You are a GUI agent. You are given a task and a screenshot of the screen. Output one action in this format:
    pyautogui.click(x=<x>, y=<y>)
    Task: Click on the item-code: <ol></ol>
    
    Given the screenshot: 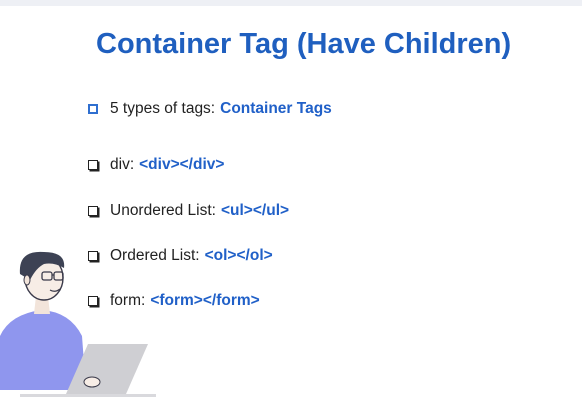 What is the action you would take?
    pyautogui.click(x=238, y=255)
    